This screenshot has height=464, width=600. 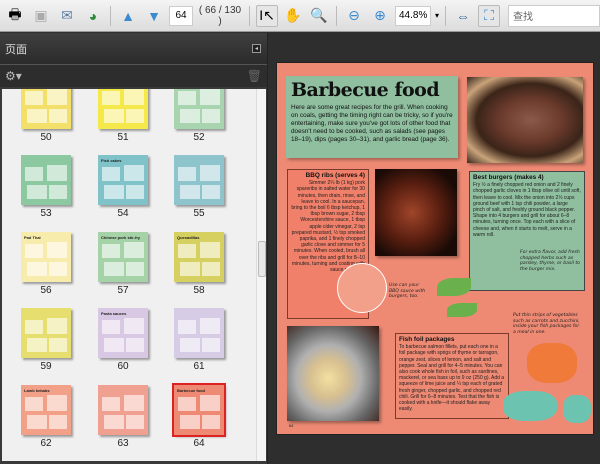 What do you see at coordinates (362, 288) in the screenshot?
I see `sauce-bowl-illustration` at bounding box center [362, 288].